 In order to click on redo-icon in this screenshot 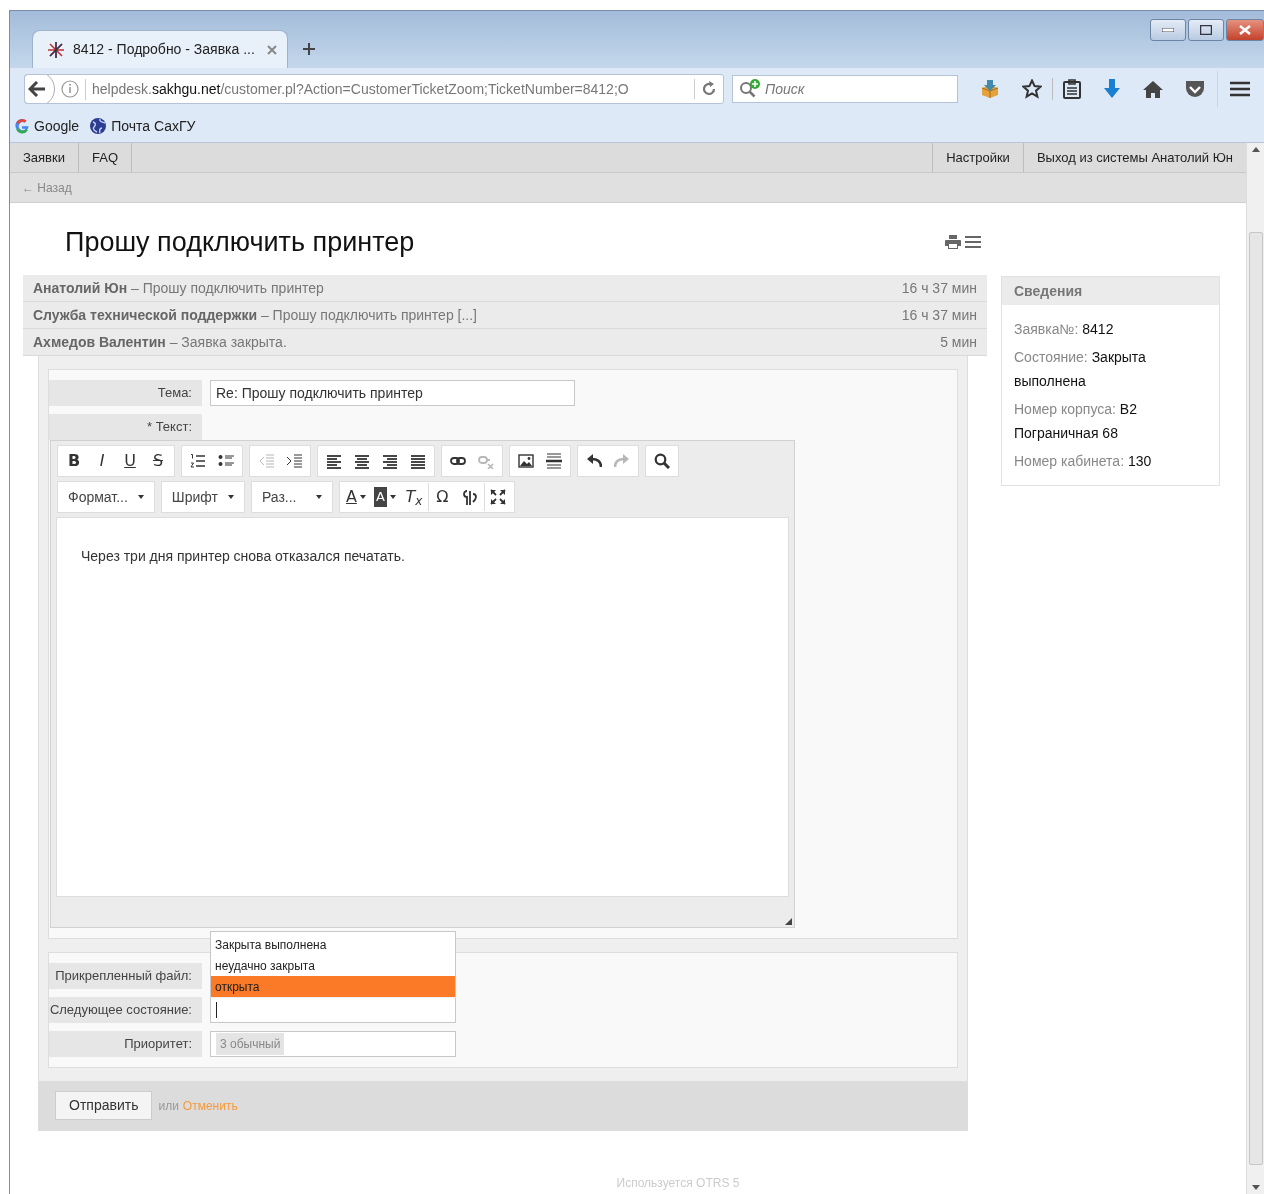, I will do `click(622, 461)`.